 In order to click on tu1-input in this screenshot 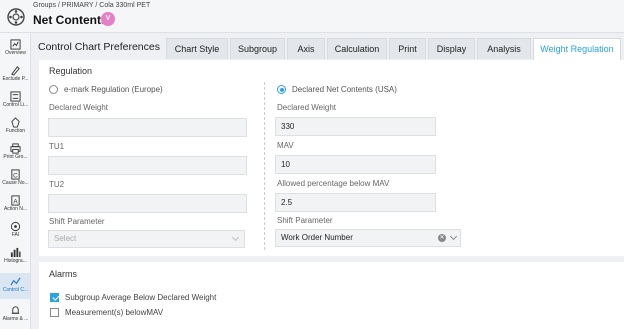, I will do `click(147, 165)`.